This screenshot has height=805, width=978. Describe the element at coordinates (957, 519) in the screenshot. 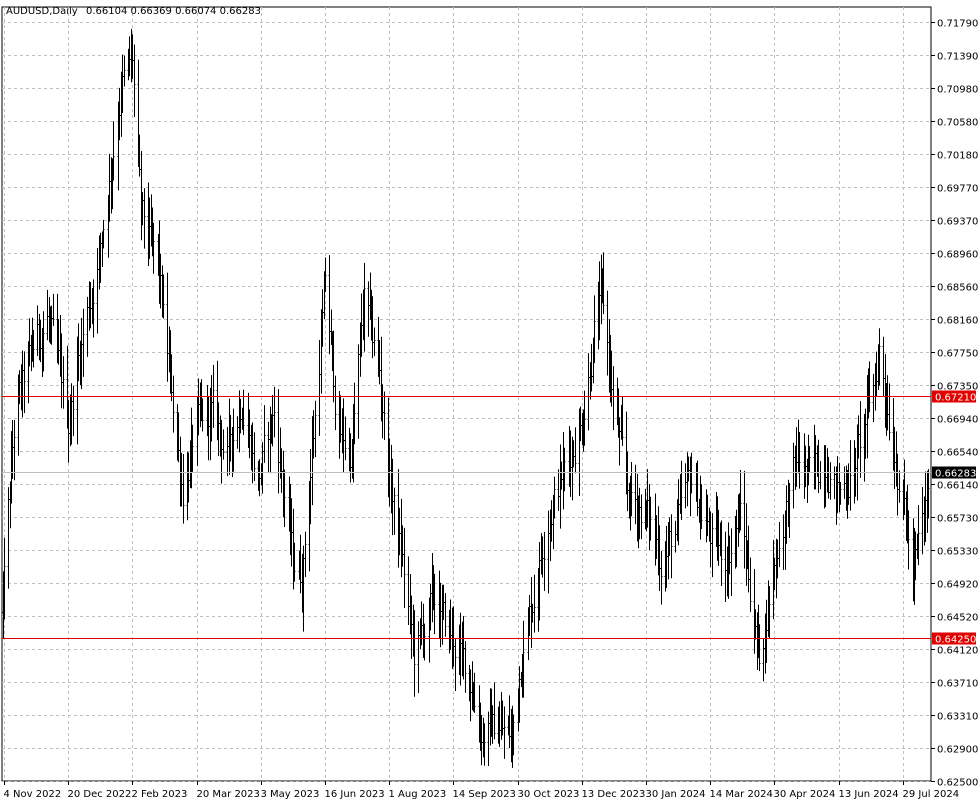

I see `y-tick-label: 0.65730` at that location.